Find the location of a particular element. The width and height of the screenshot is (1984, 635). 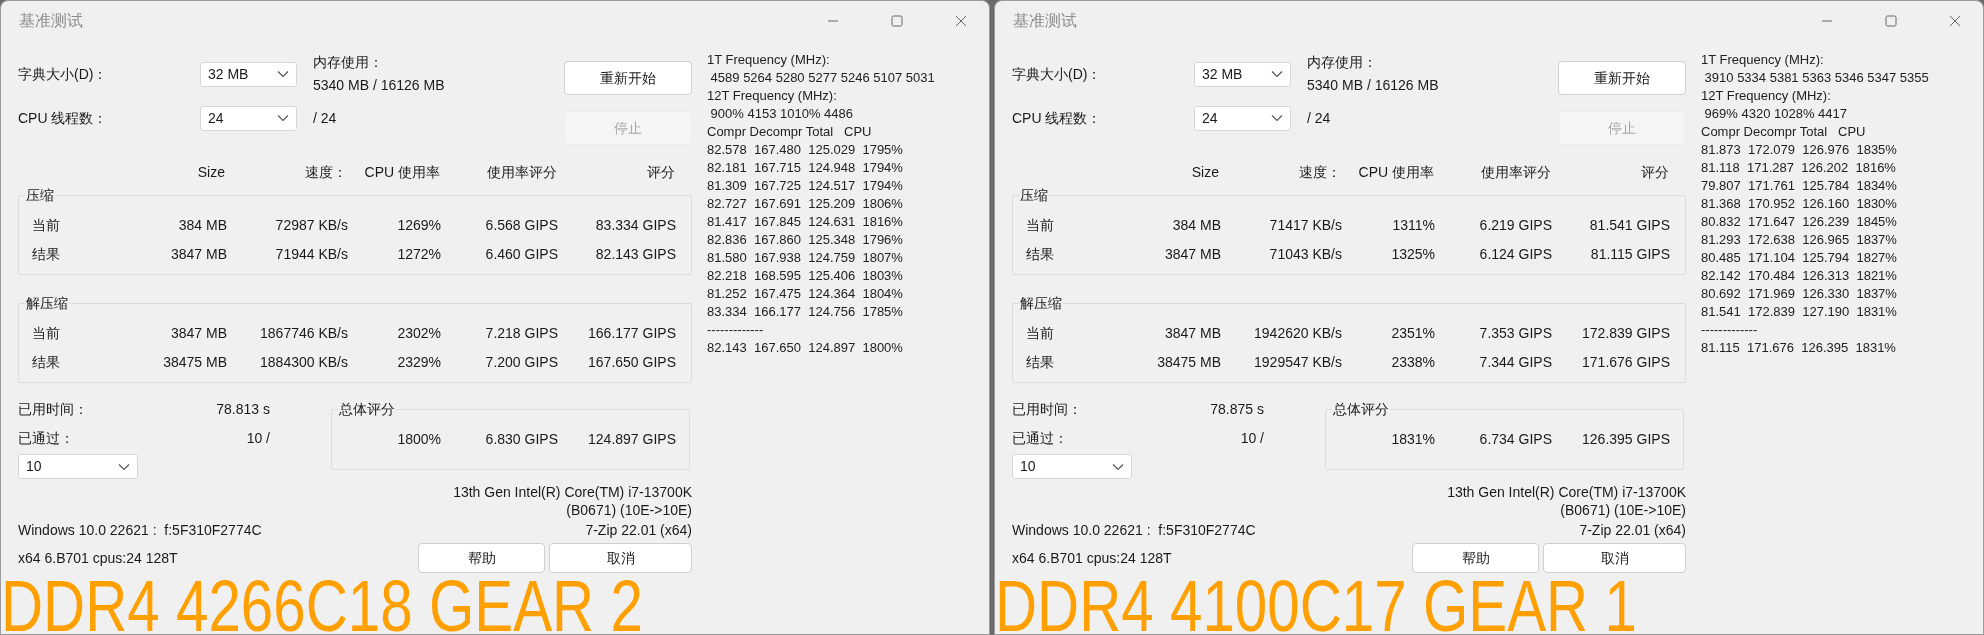

log-line: 81.252 167.475 124.364 1804% is located at coordinates (805, 294).